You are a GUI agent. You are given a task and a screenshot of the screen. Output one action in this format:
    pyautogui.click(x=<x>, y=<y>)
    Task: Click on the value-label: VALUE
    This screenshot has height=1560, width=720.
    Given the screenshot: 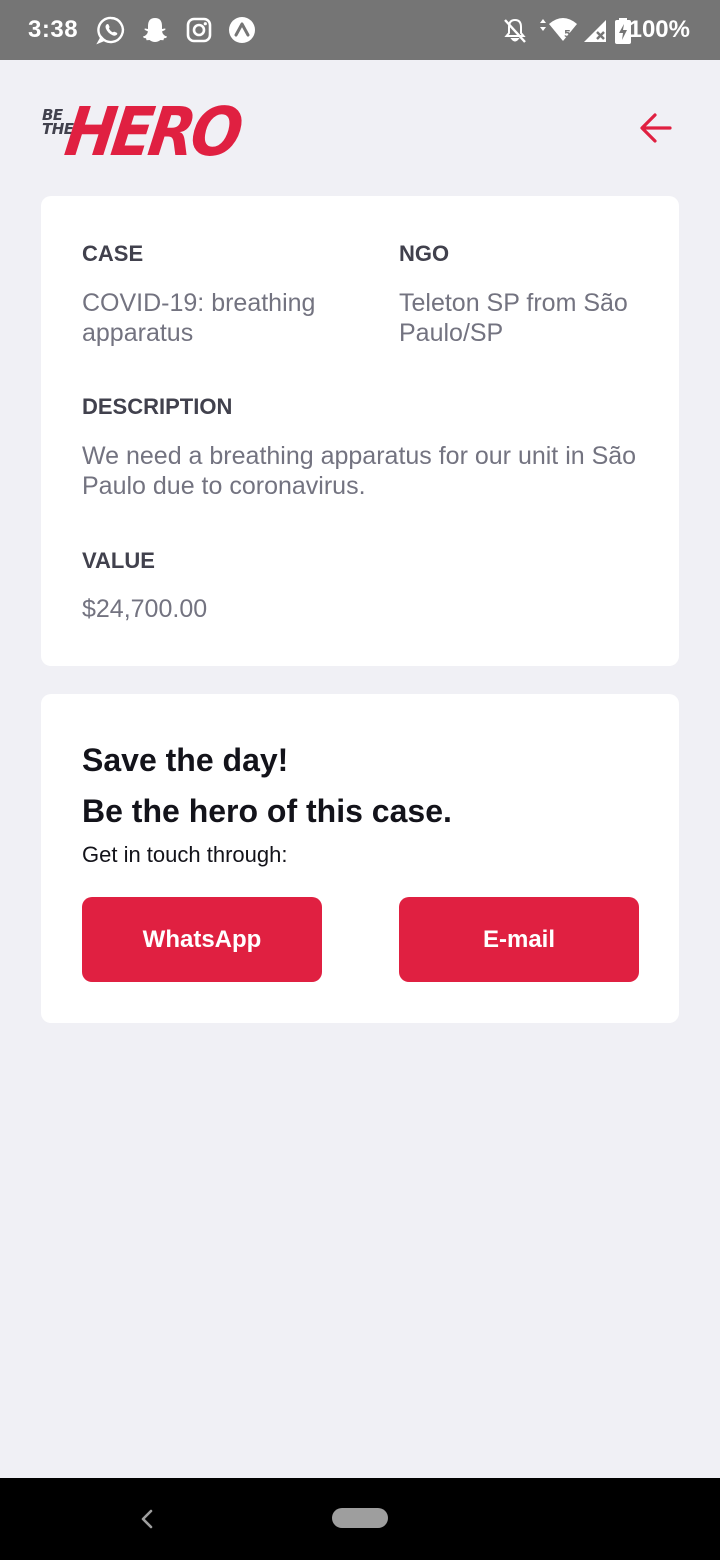 What is the action you would take?
    pyautogui.click(x=118, y=560)
    